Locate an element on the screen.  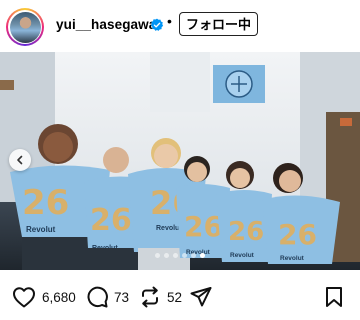
share-action is located at coordinates (201, 297).